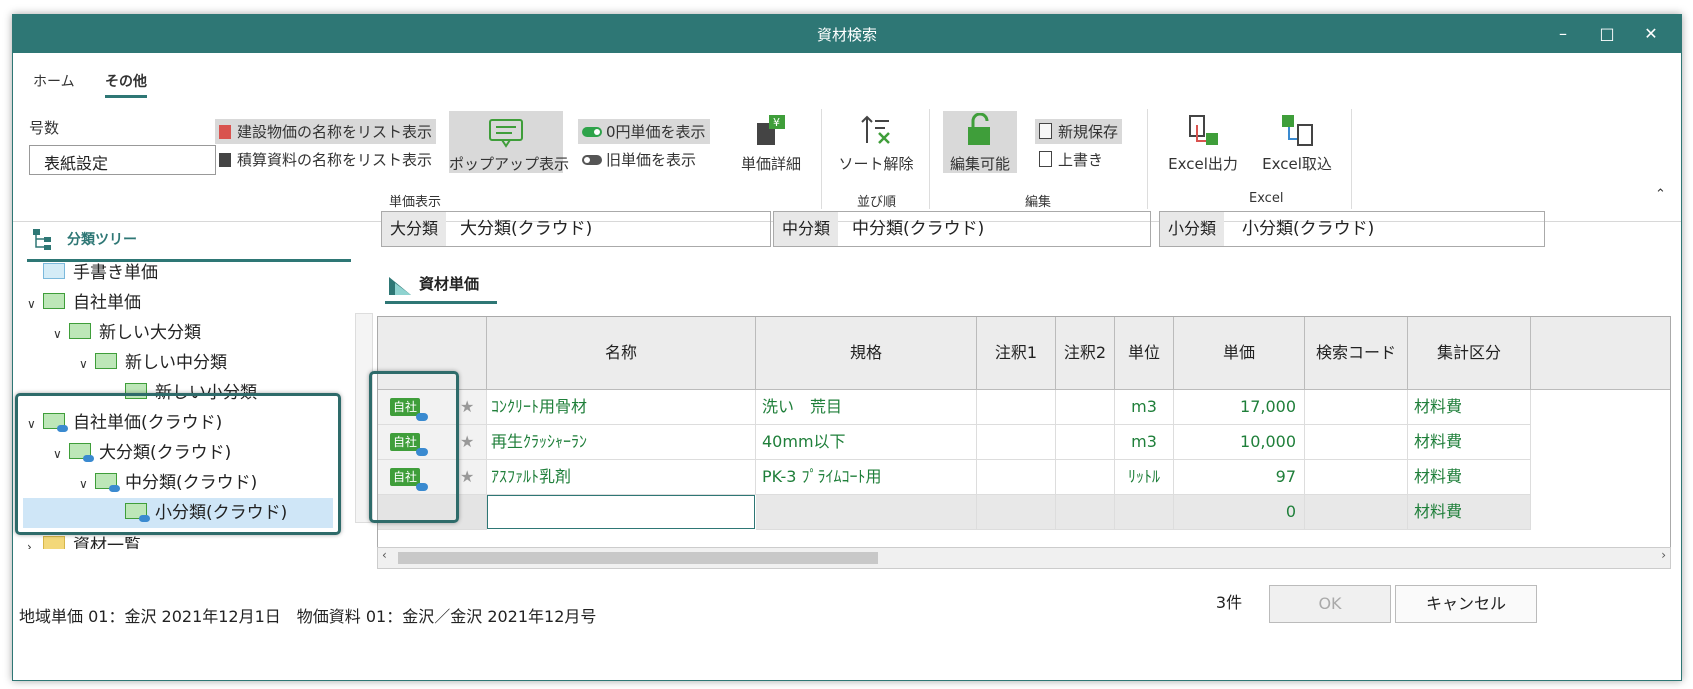  I want to click on cell-spec: PK-3 ﾌﾟﾗｲﾑｺｰﾄ用, so click(866, 477).